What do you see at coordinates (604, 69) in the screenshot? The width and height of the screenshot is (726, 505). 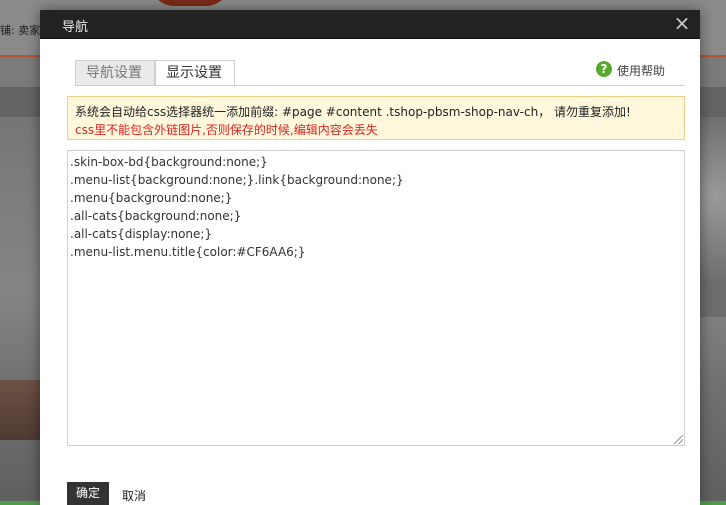 I see `question-icon: ?` at bounding box center [604, 69].